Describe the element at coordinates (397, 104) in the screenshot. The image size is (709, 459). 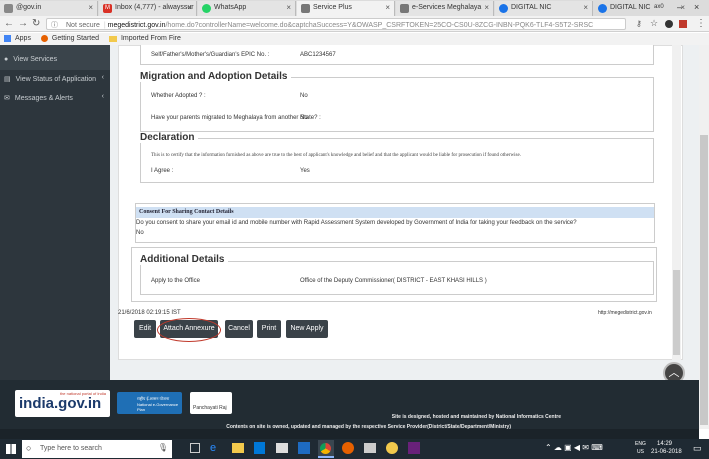
I see `migration-fieldset` at that location.